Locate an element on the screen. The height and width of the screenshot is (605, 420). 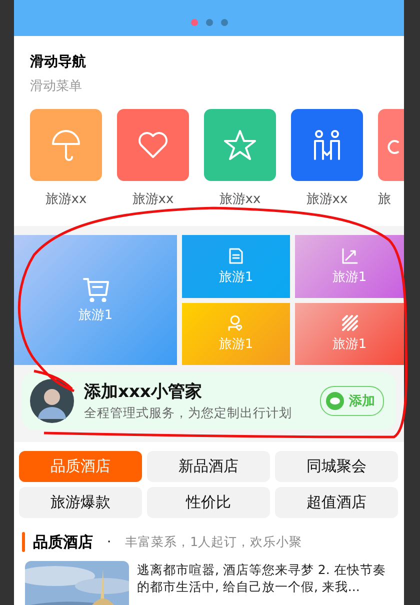
section-subtitle: 滑动菜单 is located at coordinates (56, 86).